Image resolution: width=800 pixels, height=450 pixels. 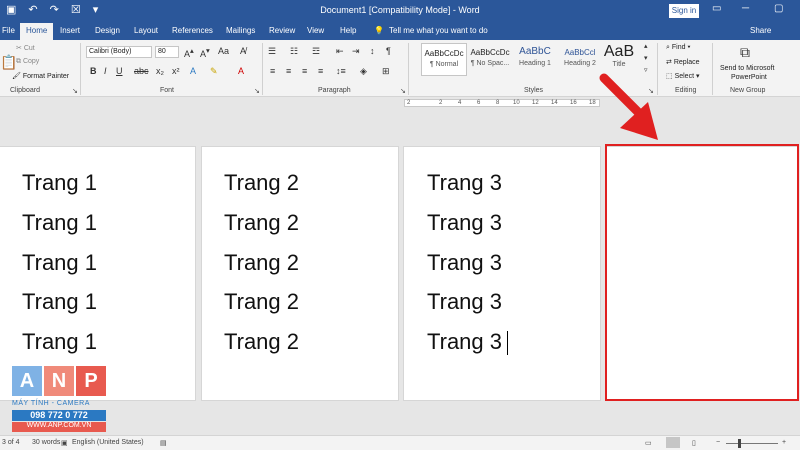 What do you see at coordinates (356, 51) in the screenshot?
I see `increase-indent-icon: ⇥` at bounding box center [356, 51].